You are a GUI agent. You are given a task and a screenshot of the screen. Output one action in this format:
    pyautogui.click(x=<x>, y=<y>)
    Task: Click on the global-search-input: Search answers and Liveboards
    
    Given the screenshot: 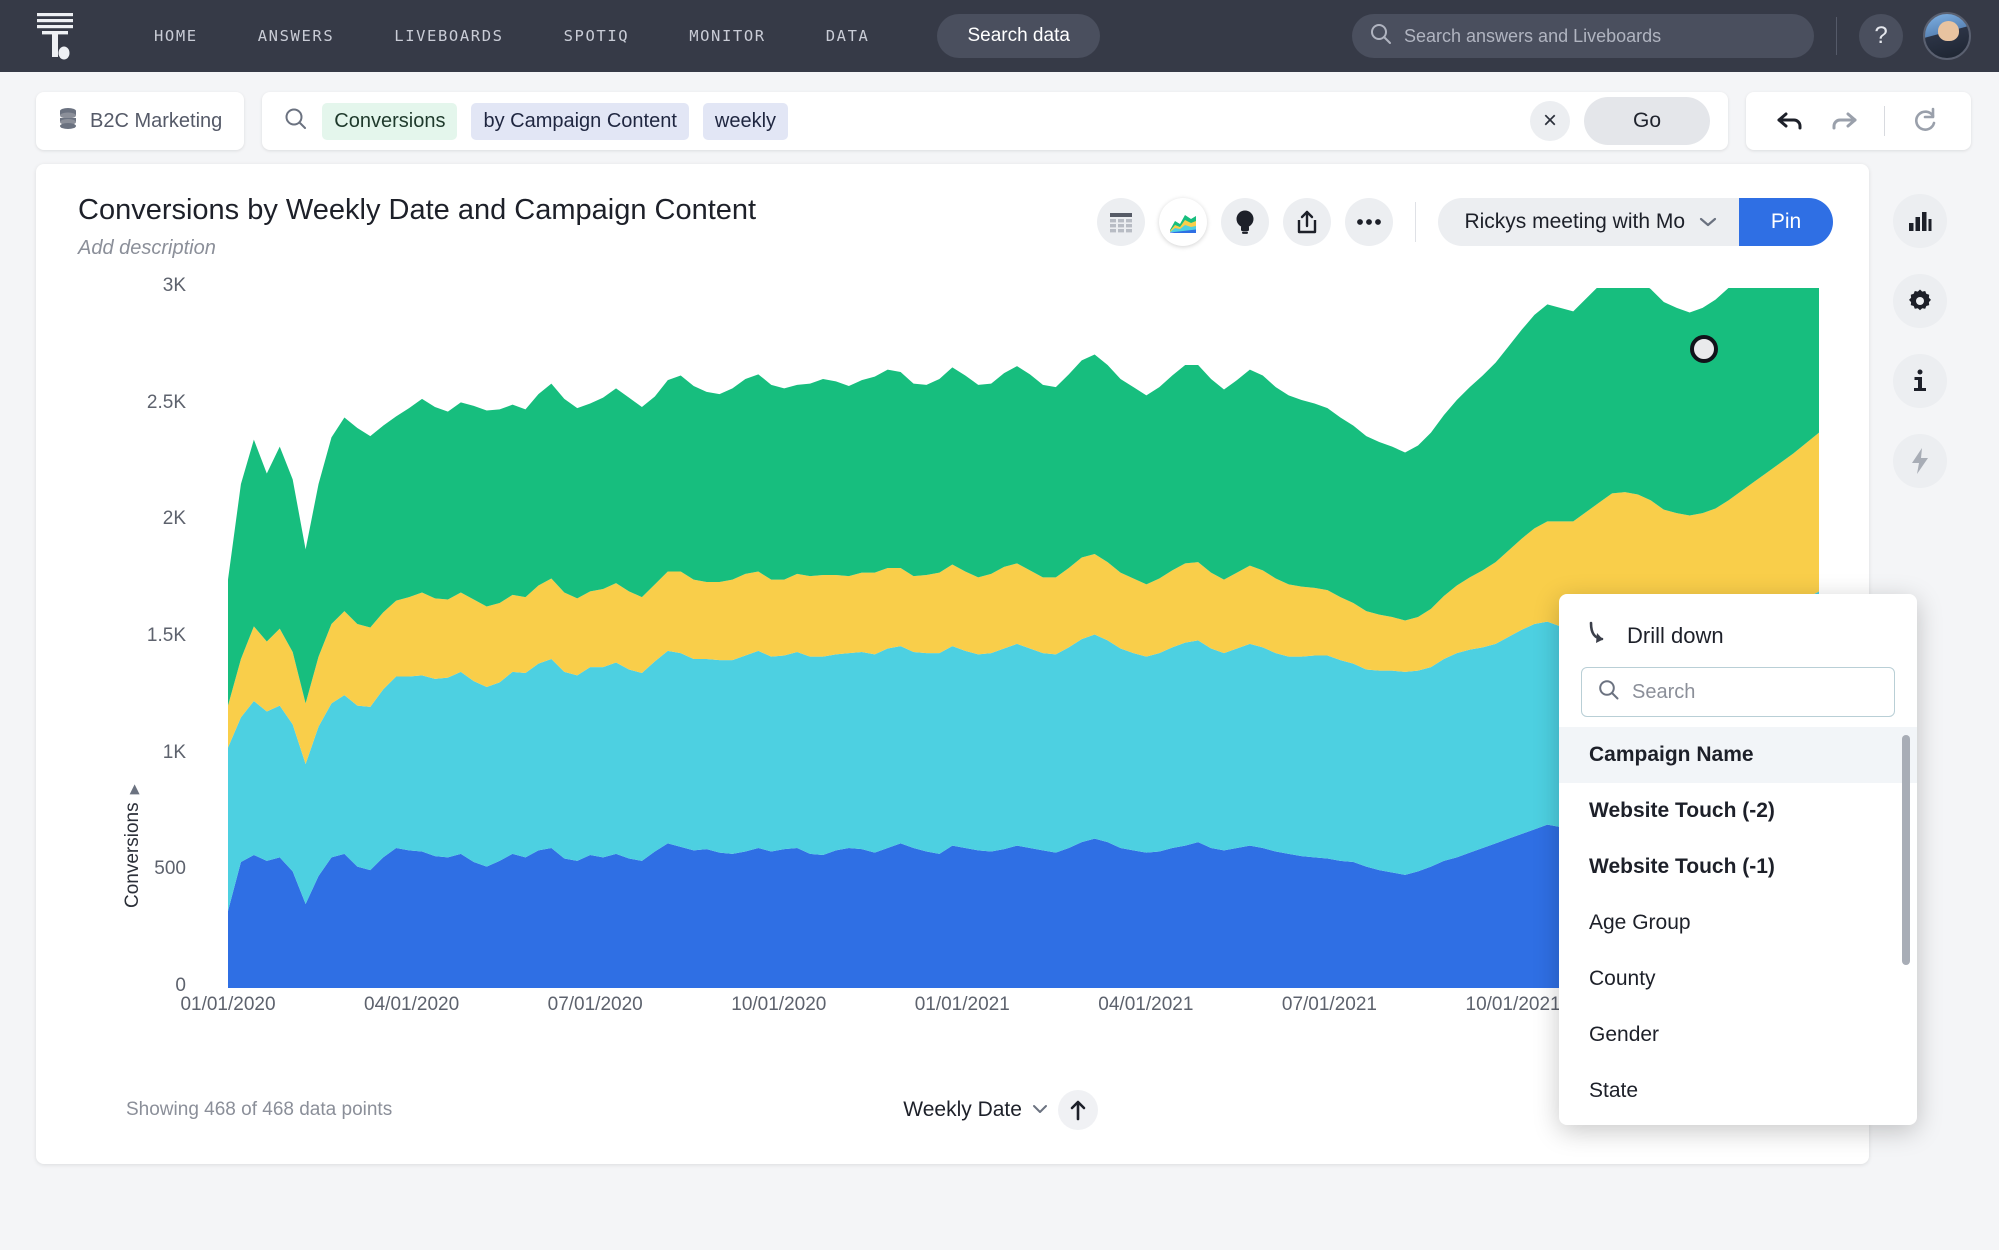 What is the action you would take?
    pyautogui.click(x=1583, y=36)
    